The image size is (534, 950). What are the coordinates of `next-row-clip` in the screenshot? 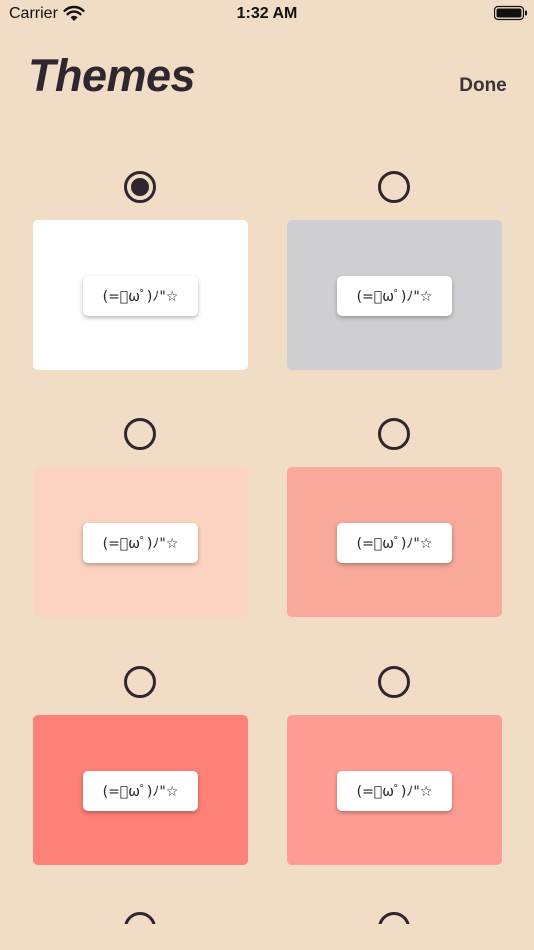 It's located at (267, 912).